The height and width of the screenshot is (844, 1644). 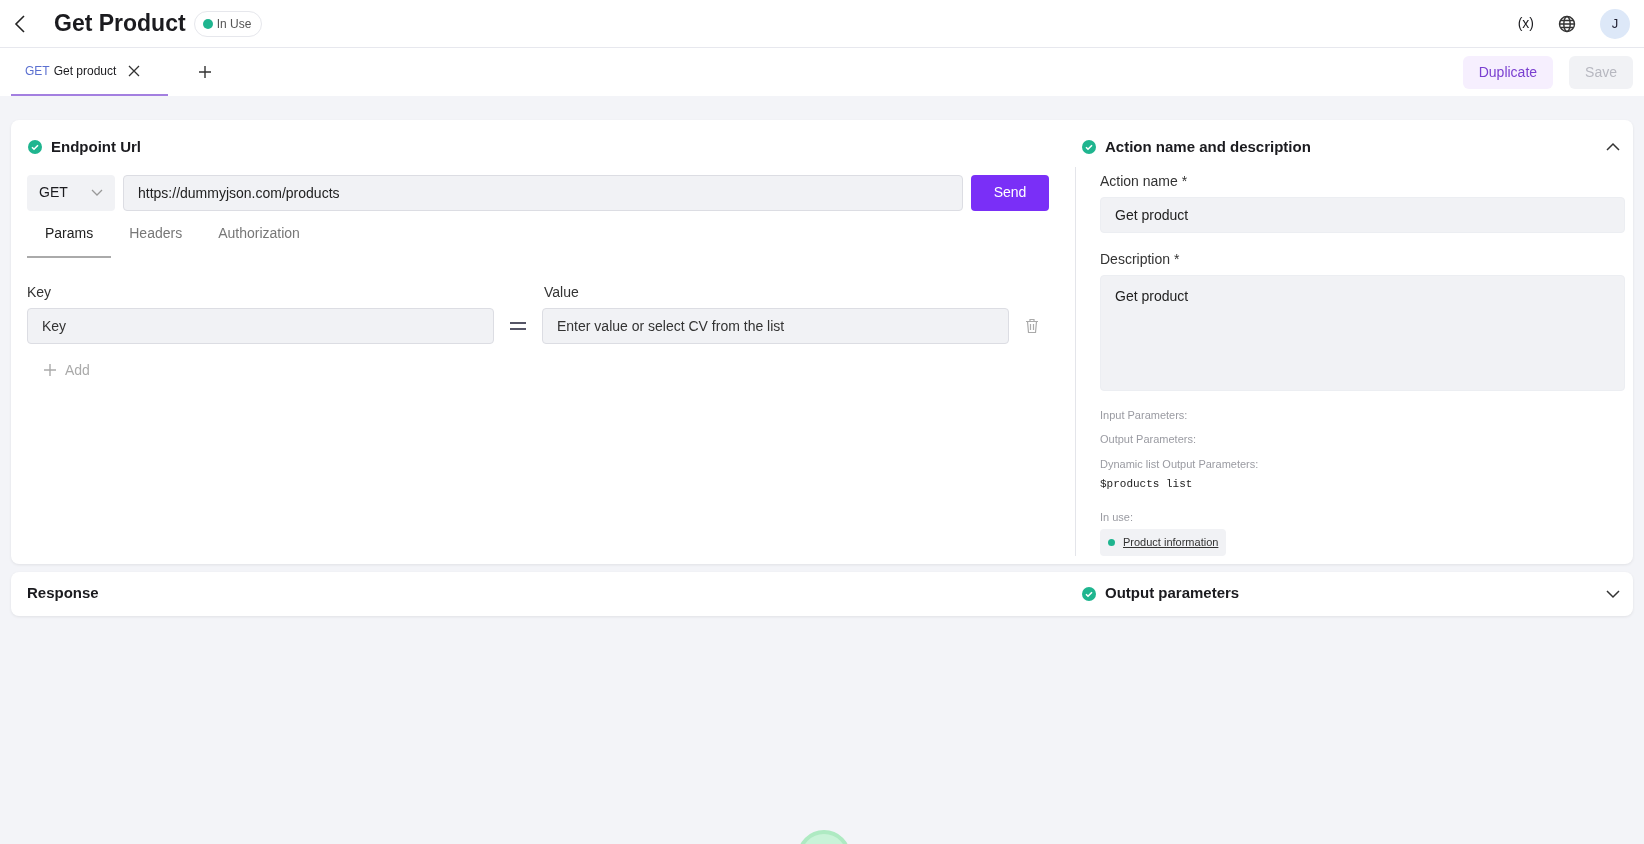 I want to click on method-label: GET, so click(x=37, y=71).